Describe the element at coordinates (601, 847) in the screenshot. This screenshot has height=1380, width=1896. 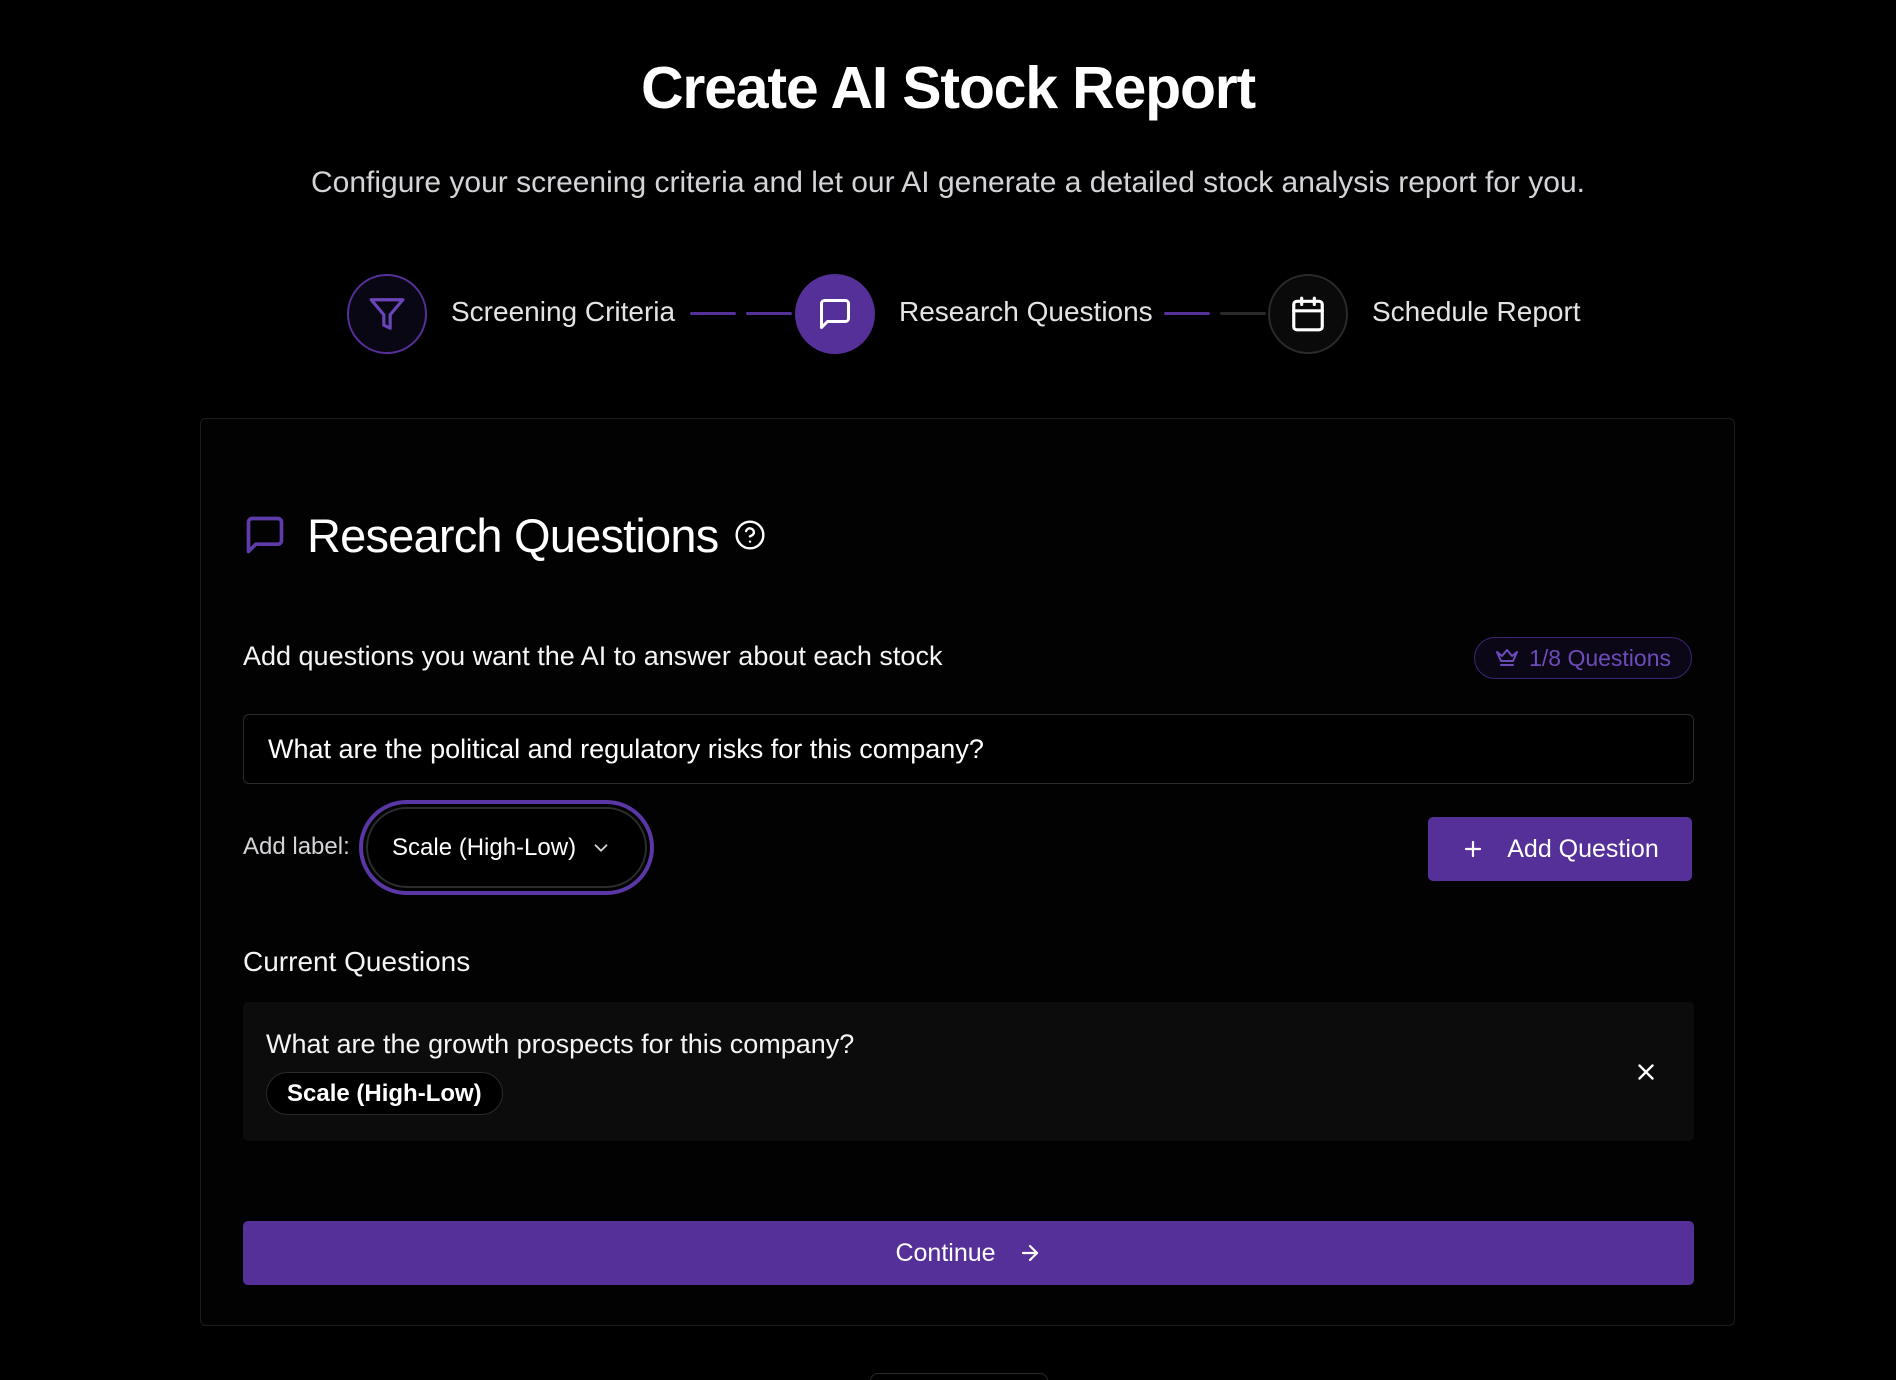
I see `chevron-down-icon` at that location.